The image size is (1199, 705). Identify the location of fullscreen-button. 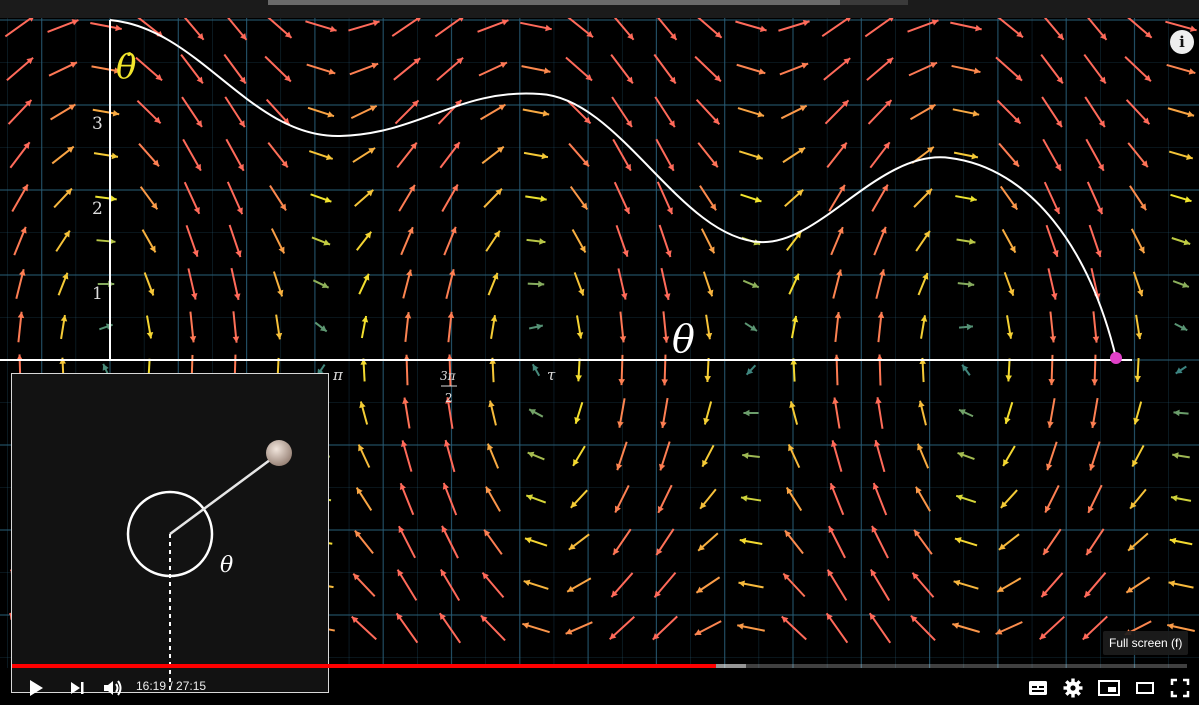
(1180, 687).